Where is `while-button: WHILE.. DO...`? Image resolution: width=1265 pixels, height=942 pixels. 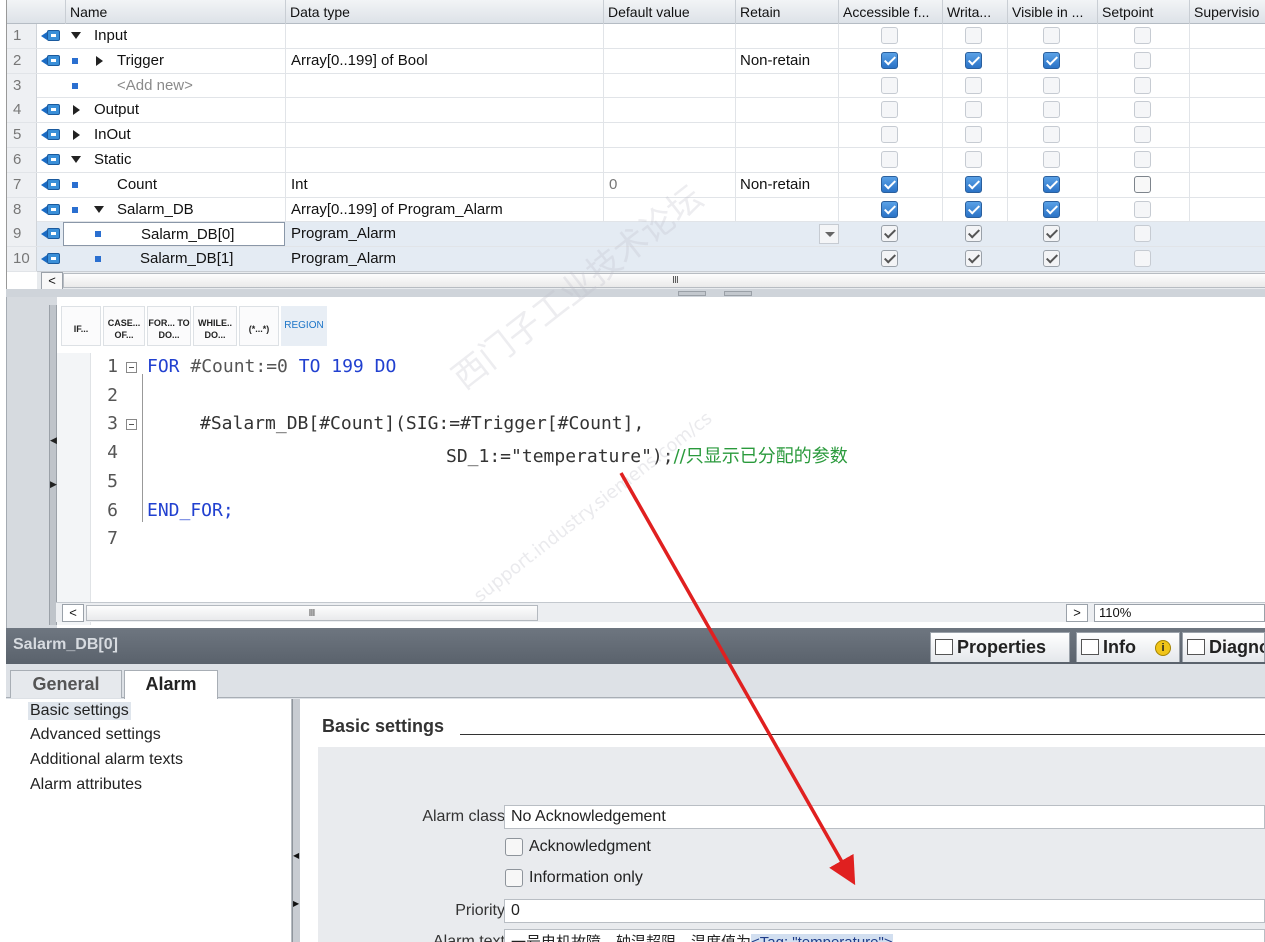 while-button: WHILE.. DO... is located at coordinates (215, 326).